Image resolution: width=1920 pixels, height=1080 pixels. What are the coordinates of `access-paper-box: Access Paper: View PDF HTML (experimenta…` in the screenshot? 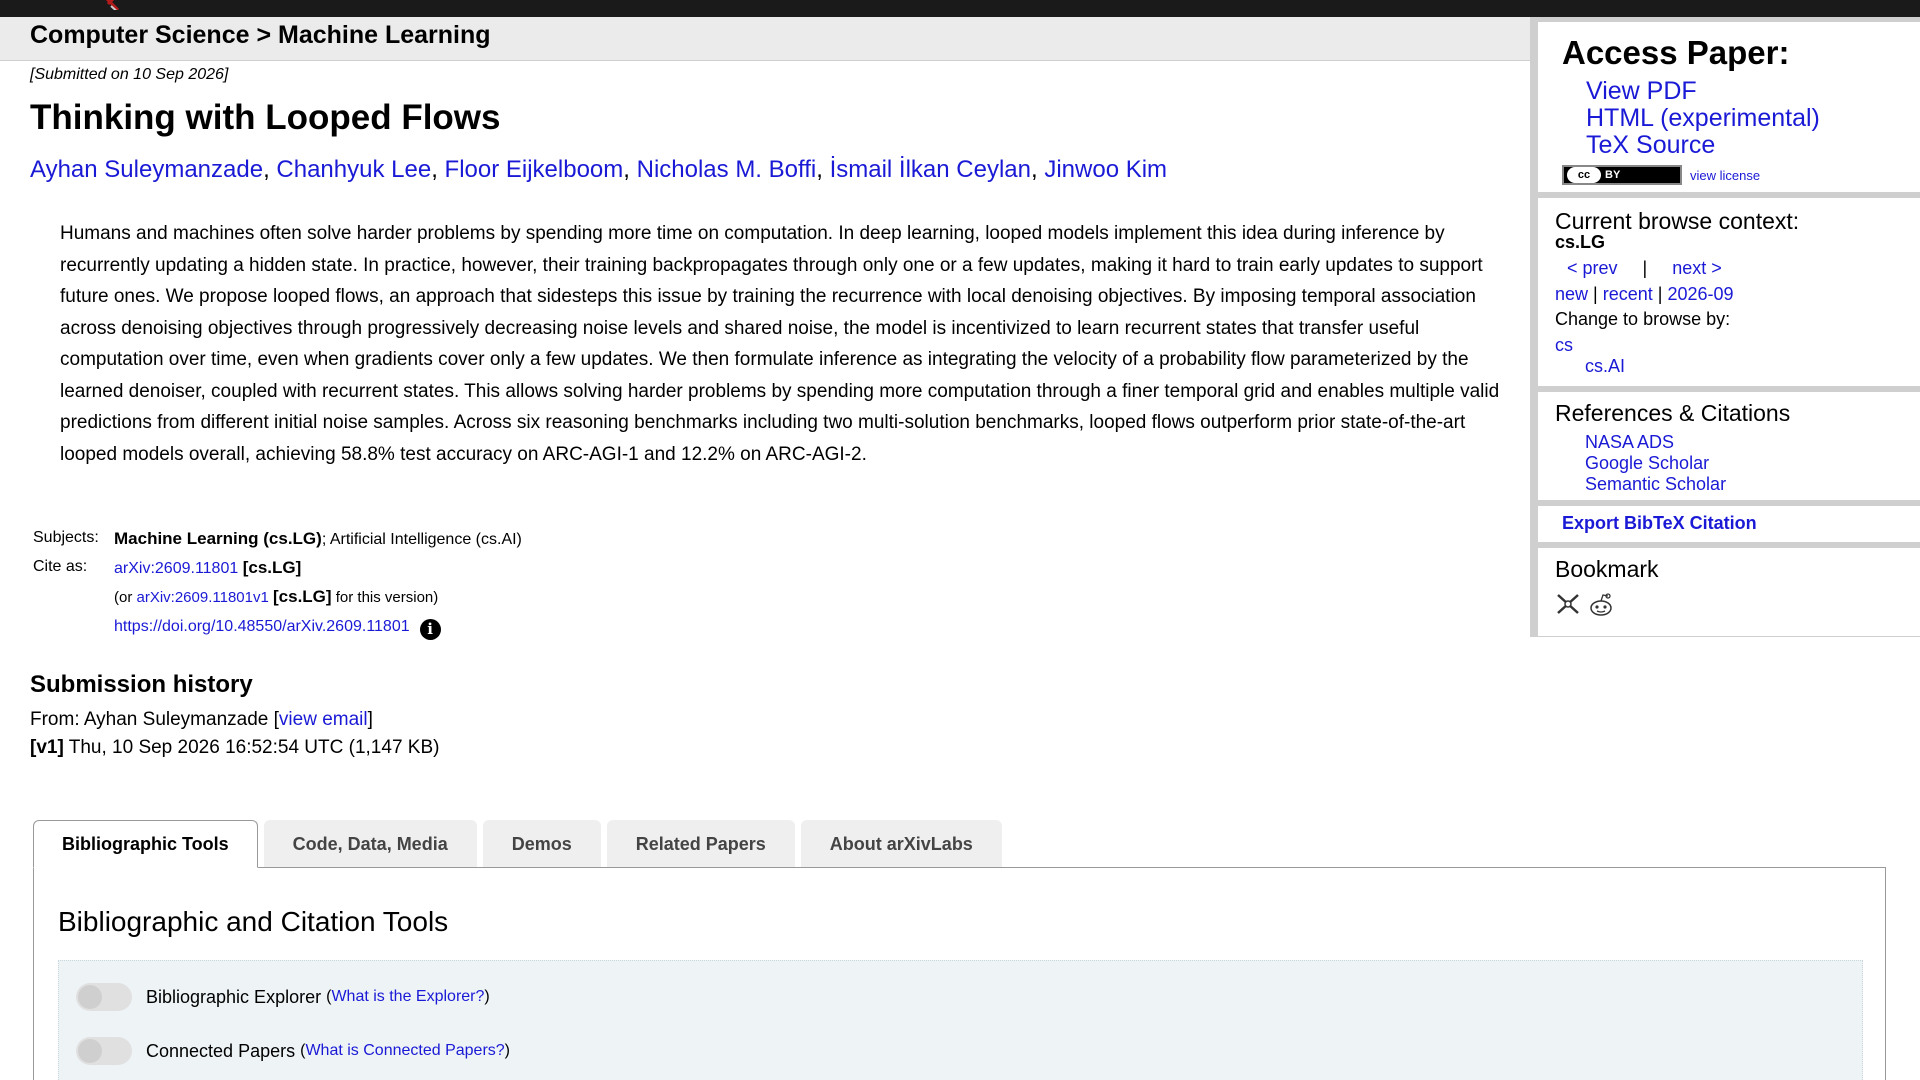 It's located at (1729, 107).